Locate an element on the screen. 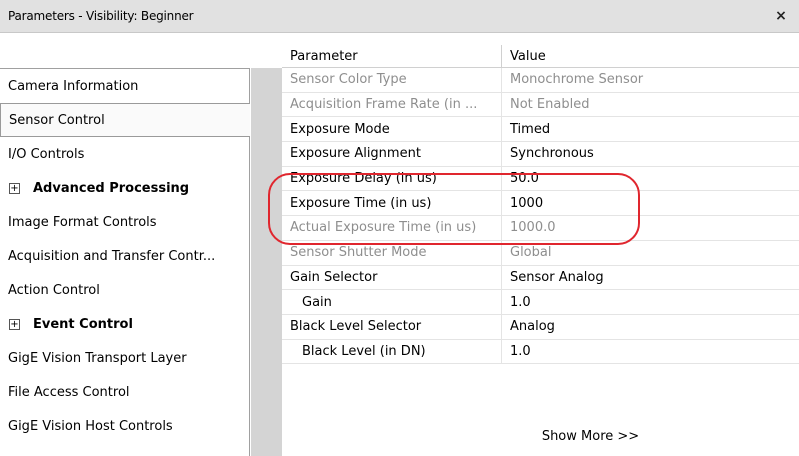 This screenshot has width=799, height=456. parameter-value-cell: Analog is located at coordinates (650, 327).